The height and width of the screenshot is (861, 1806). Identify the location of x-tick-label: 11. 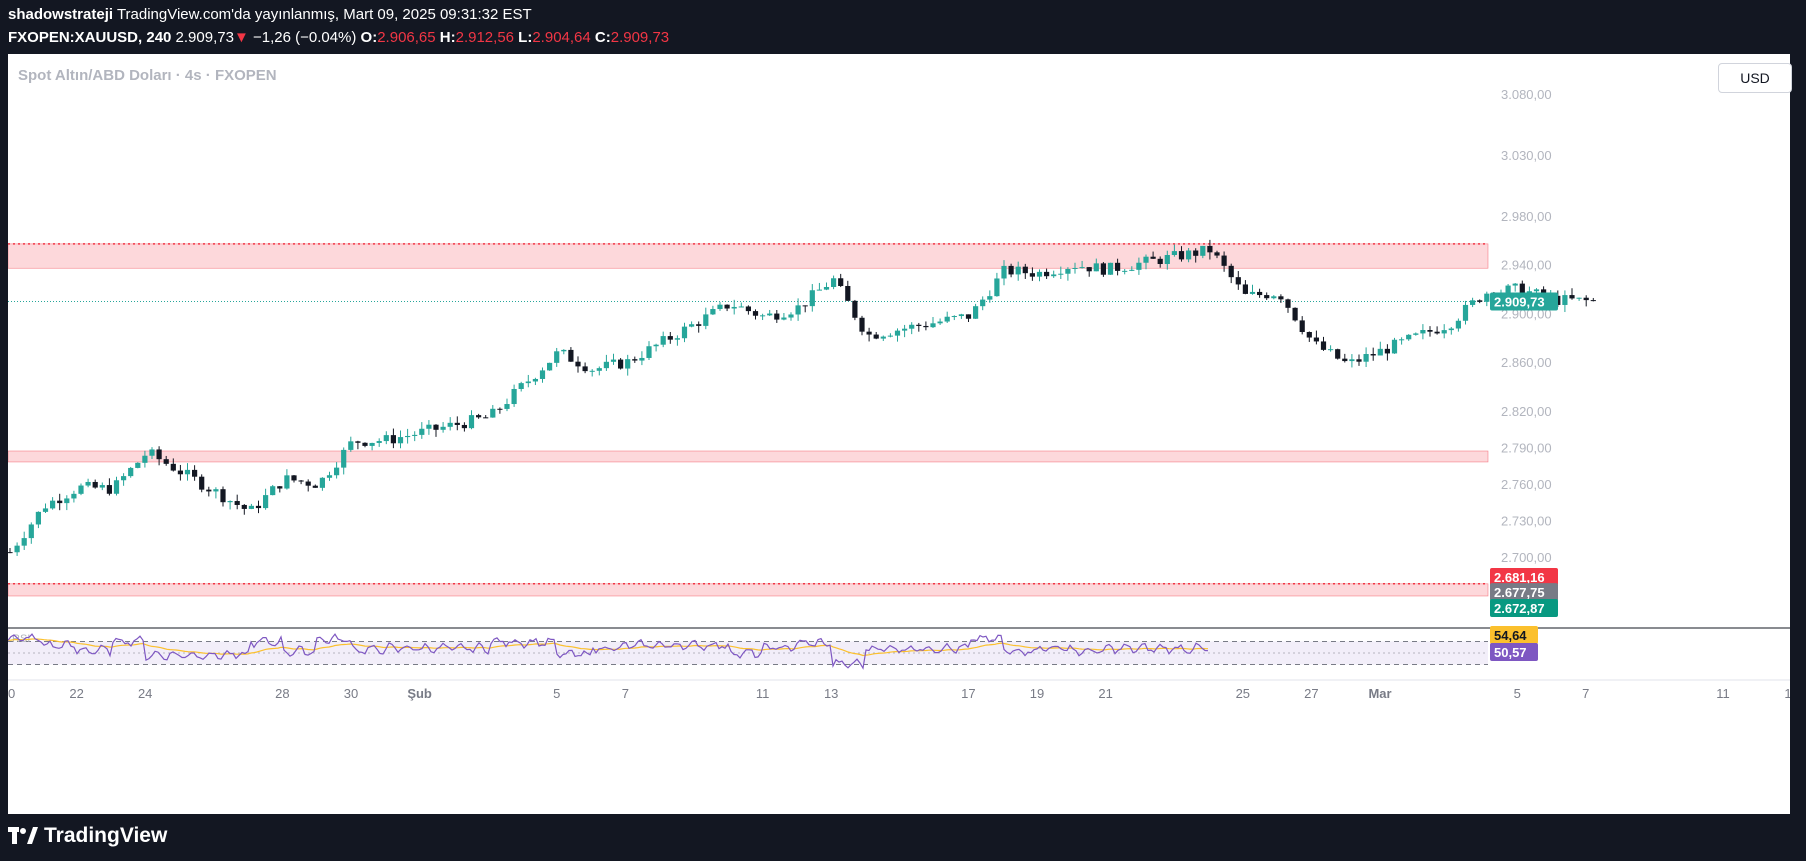
(1723, 693).